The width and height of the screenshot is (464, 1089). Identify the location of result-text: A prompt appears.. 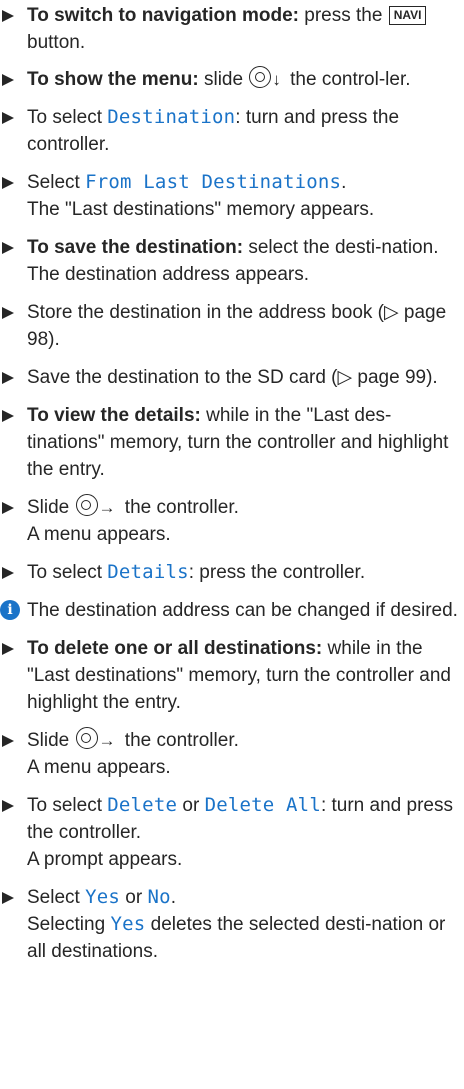
(105, 859).